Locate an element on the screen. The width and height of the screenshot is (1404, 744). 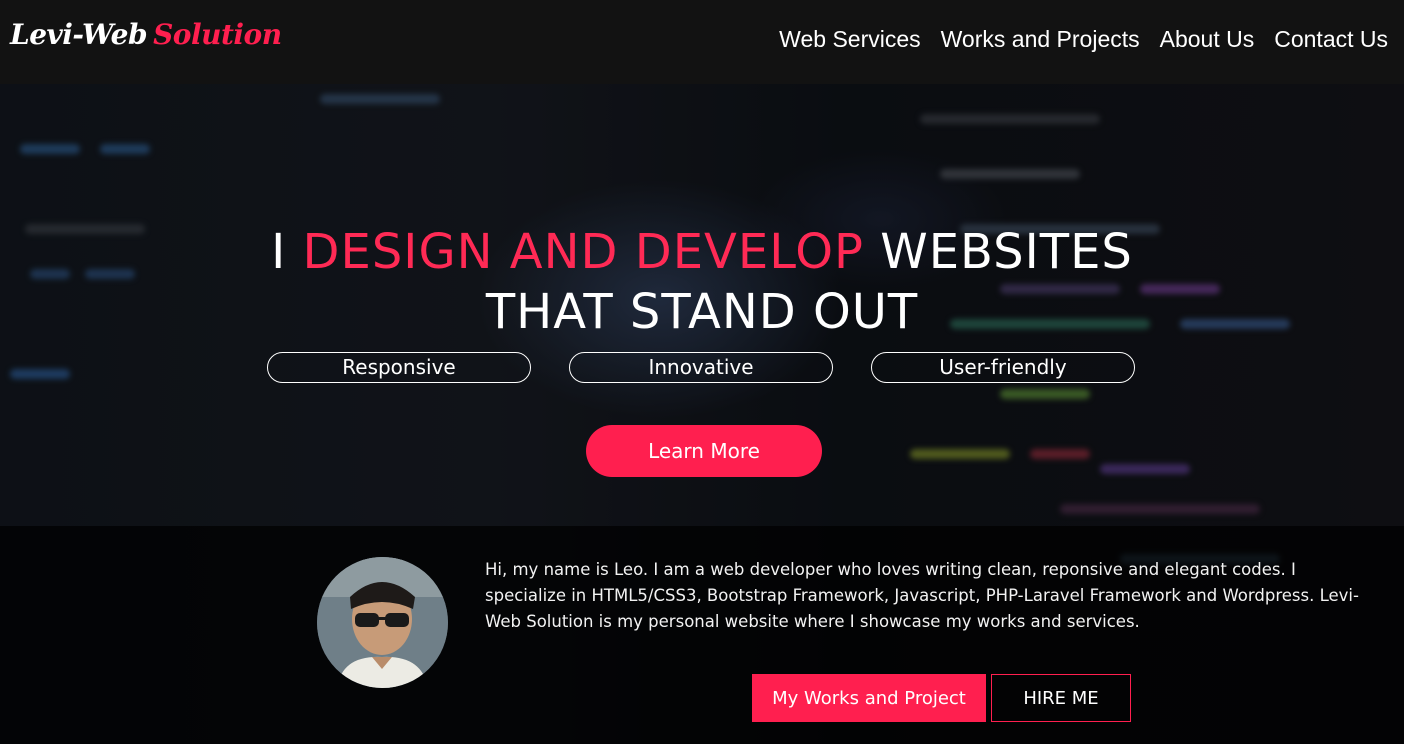
pill-innovative: Innovative is located at coordinates (701, 367).